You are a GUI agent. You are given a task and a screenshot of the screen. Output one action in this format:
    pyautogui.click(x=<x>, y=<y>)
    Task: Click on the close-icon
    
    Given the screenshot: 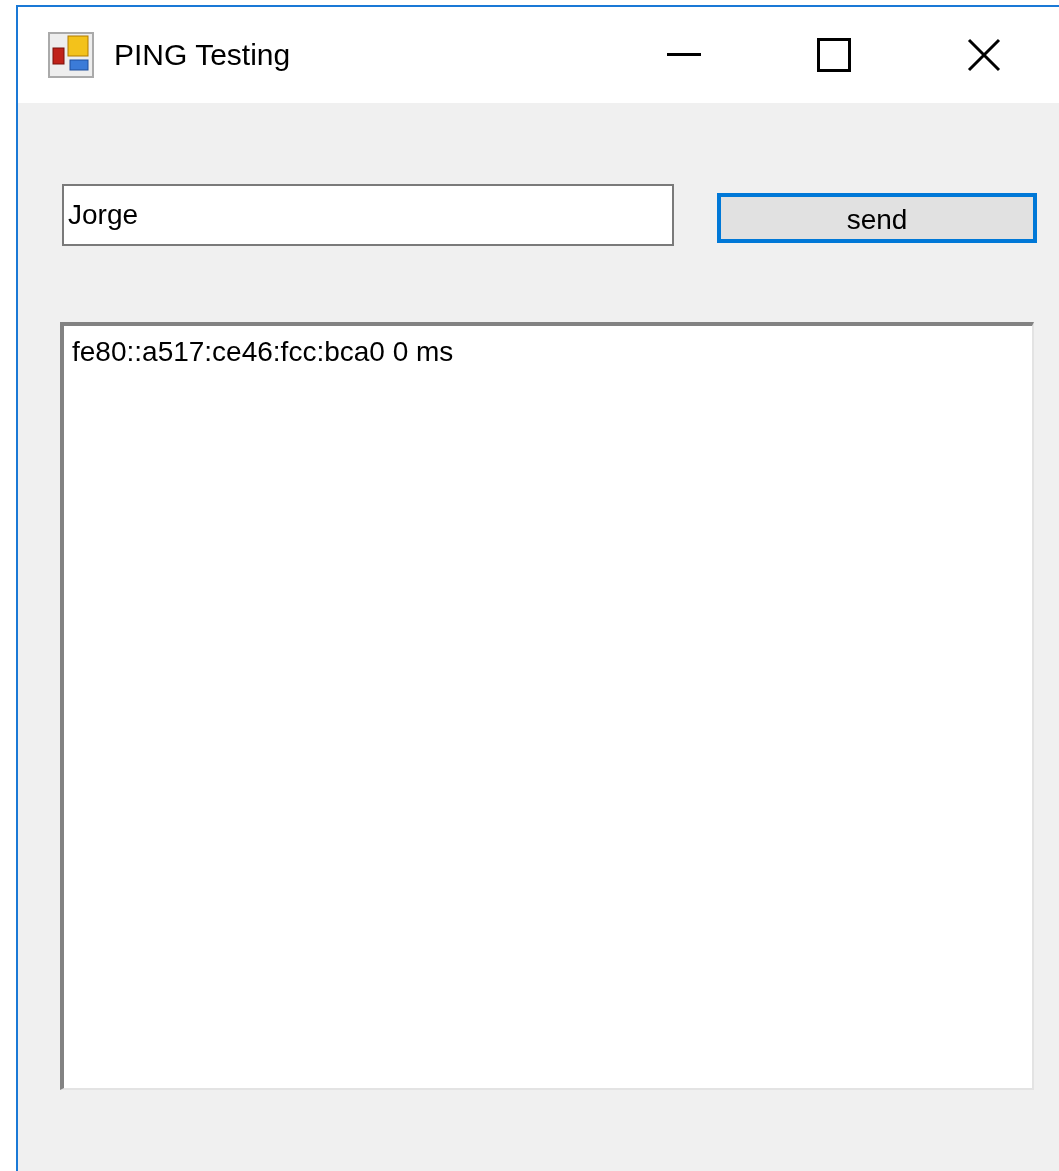 What is the action you would take?
    pyautogui.click(x=984, y=55)
    